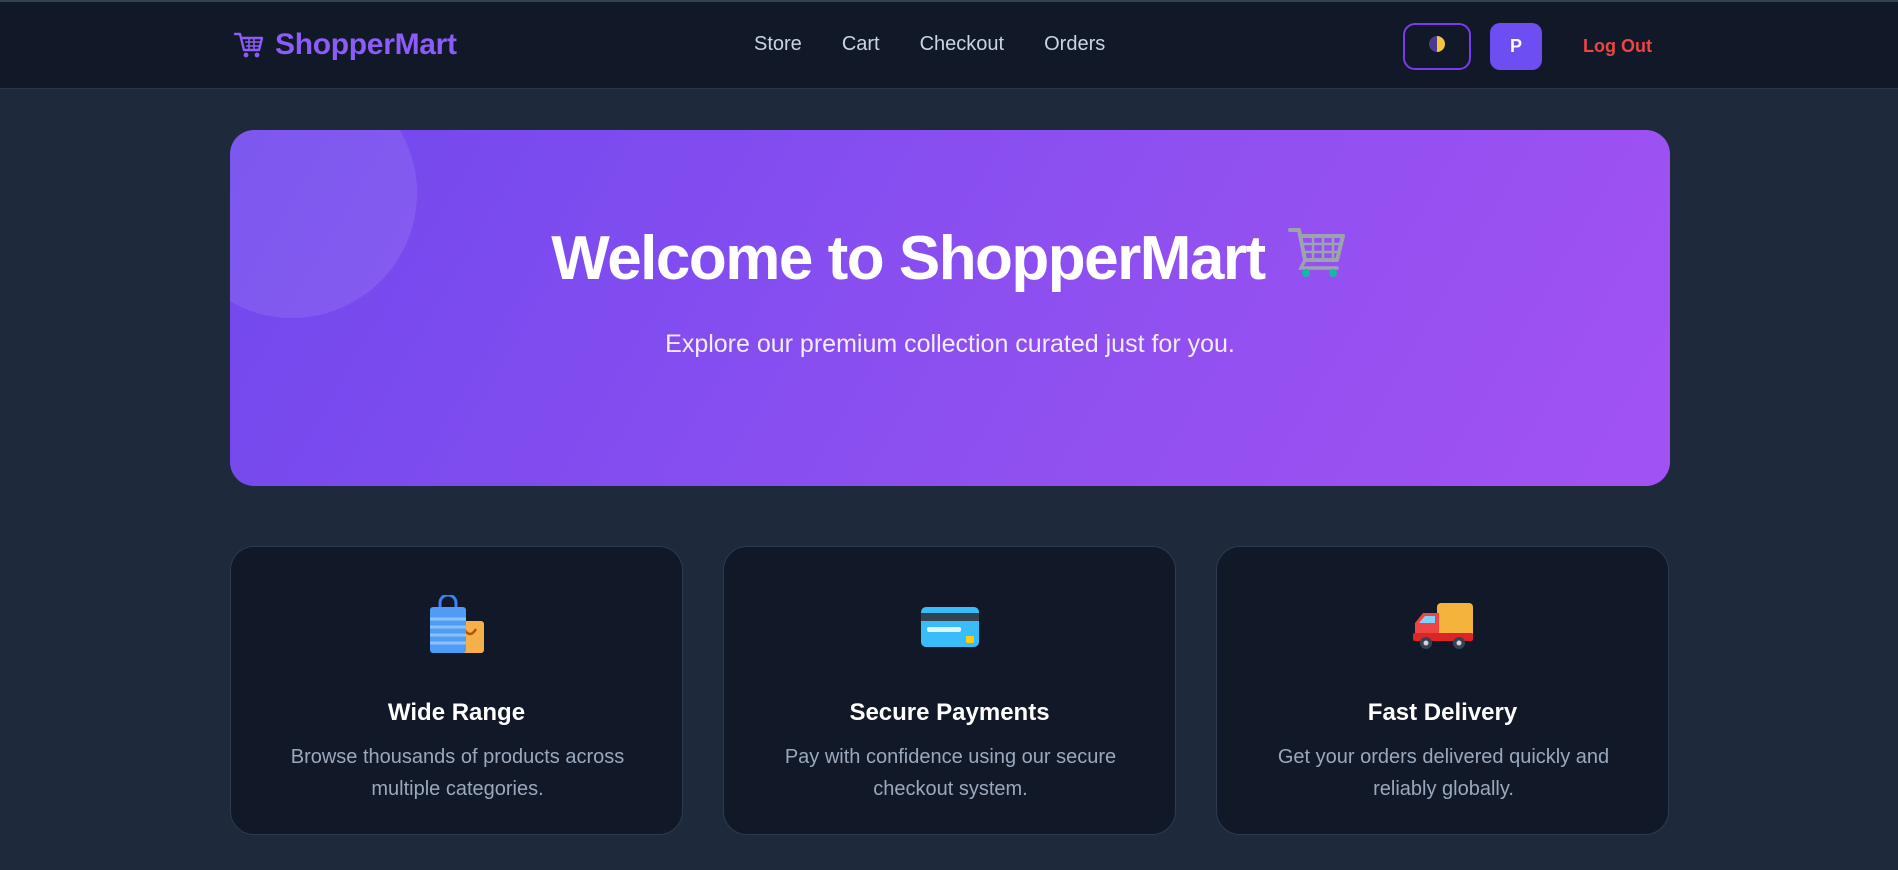 The width and height of the screenshot is (1898, 870). I want to click on main-nav: Store Cart Checkout Orders, so click(929, 44).